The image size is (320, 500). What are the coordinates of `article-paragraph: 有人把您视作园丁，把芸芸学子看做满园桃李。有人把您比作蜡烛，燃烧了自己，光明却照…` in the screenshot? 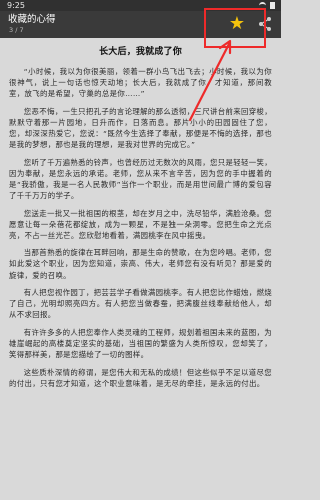 It's located at (140, 304).